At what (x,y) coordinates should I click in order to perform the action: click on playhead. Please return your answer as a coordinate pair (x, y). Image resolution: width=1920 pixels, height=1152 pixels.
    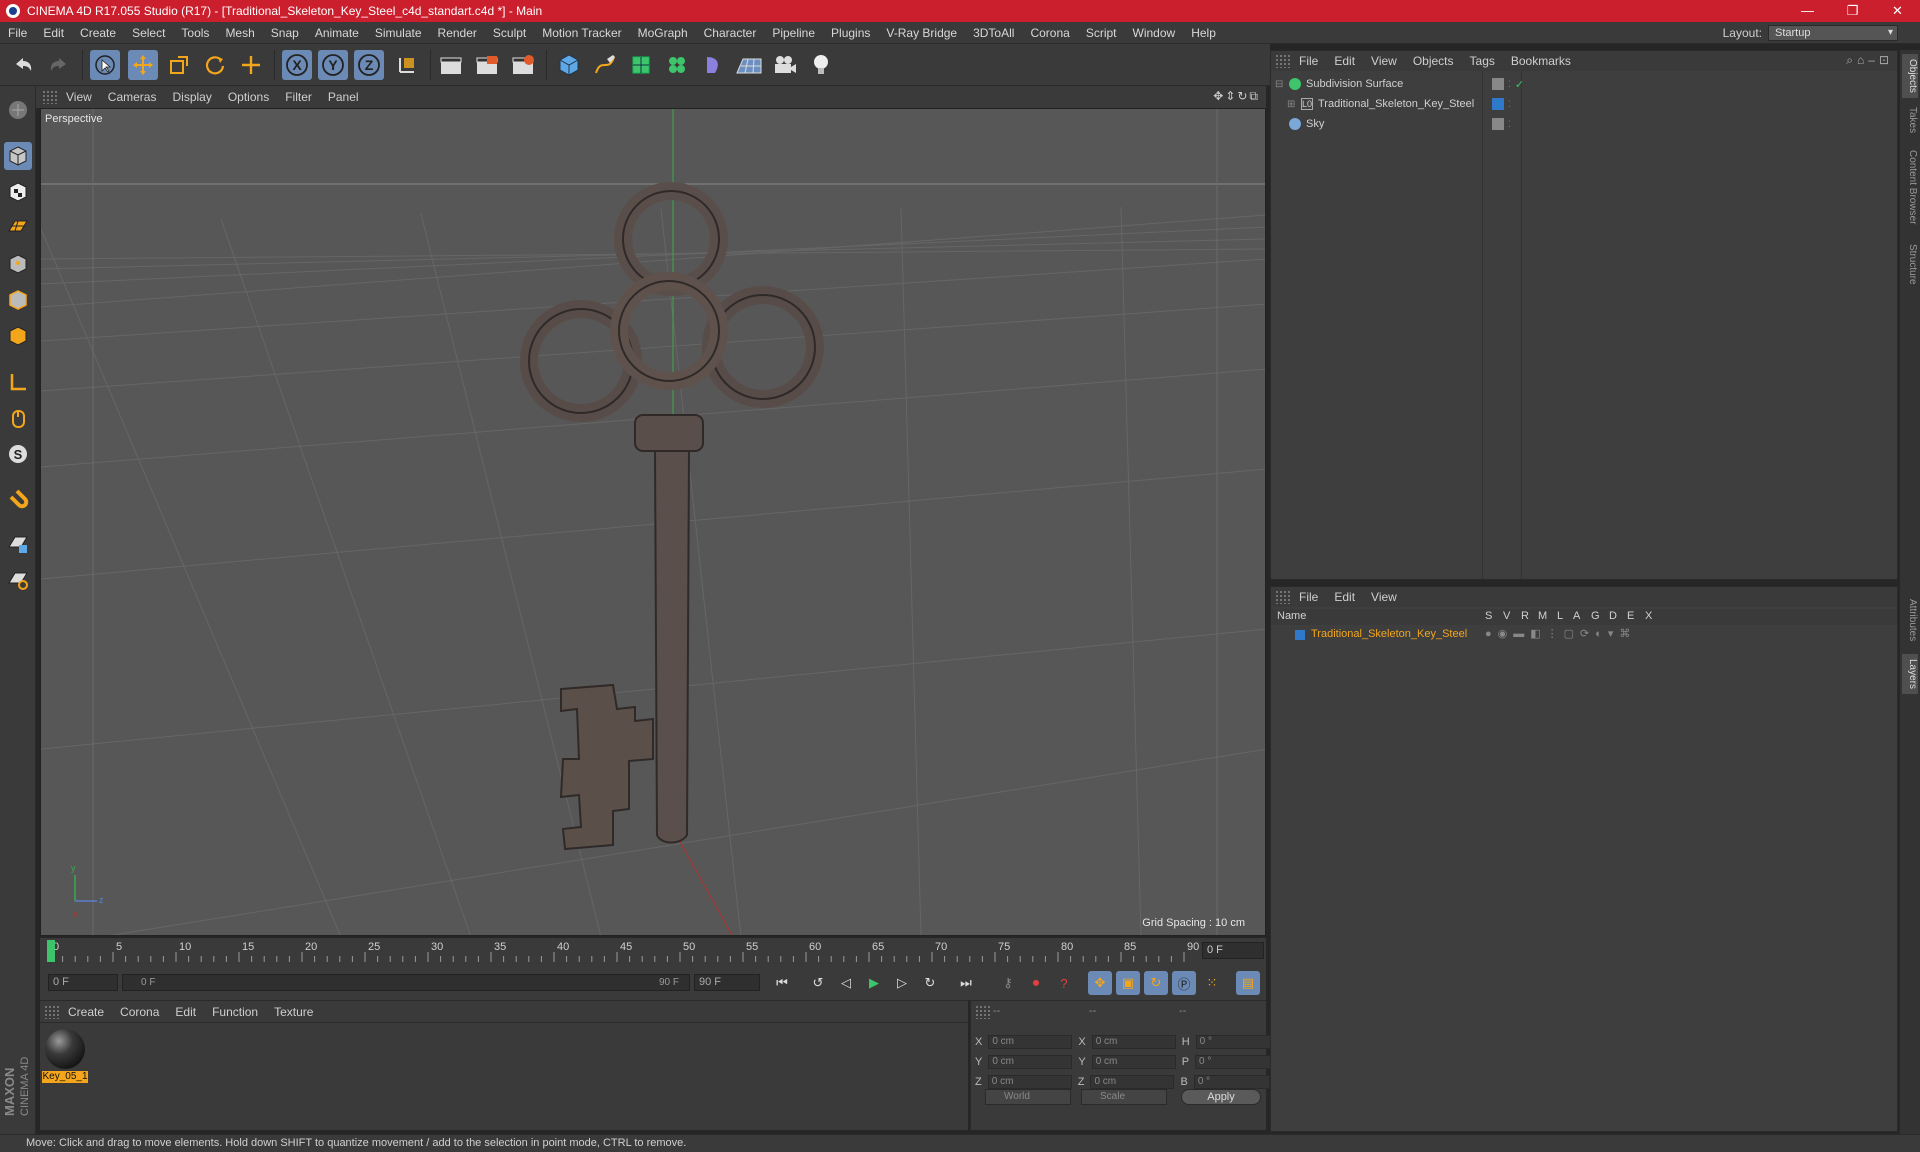
    Looking at the image, I should click on (51, 951).